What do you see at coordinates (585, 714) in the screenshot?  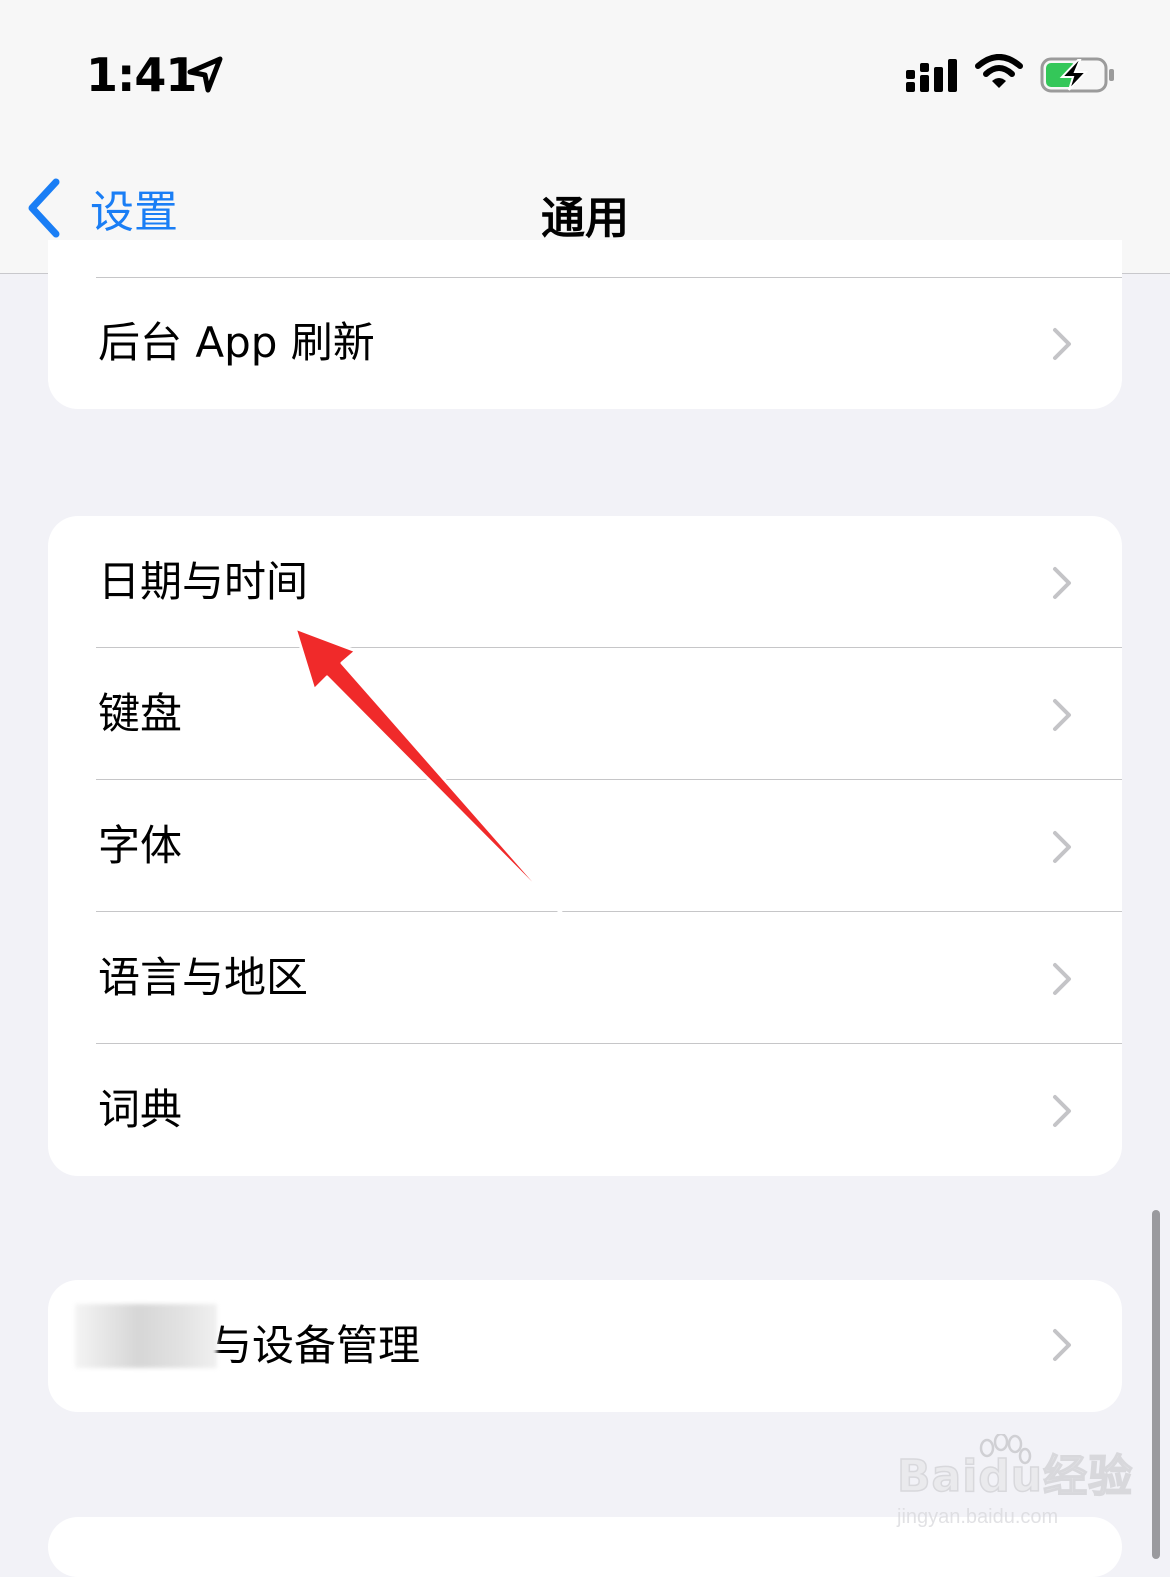 I see `row-keyboard: 键盘` at bounding box center [585, 714].